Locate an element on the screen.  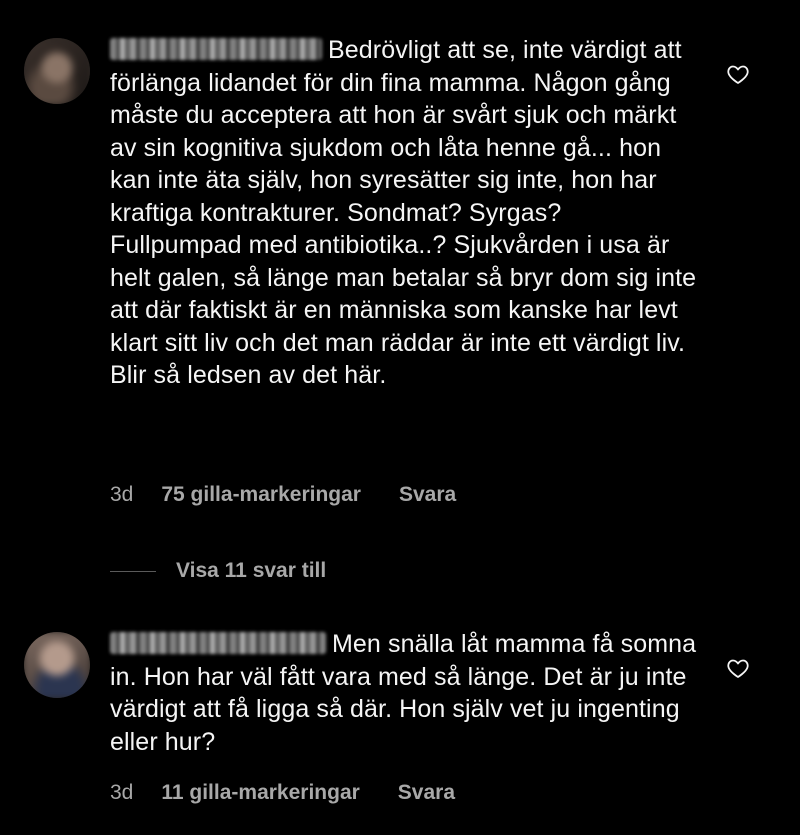
comment-meta: 3d 75 gilla-markeringar Svara is located at coordinates (283, 495).